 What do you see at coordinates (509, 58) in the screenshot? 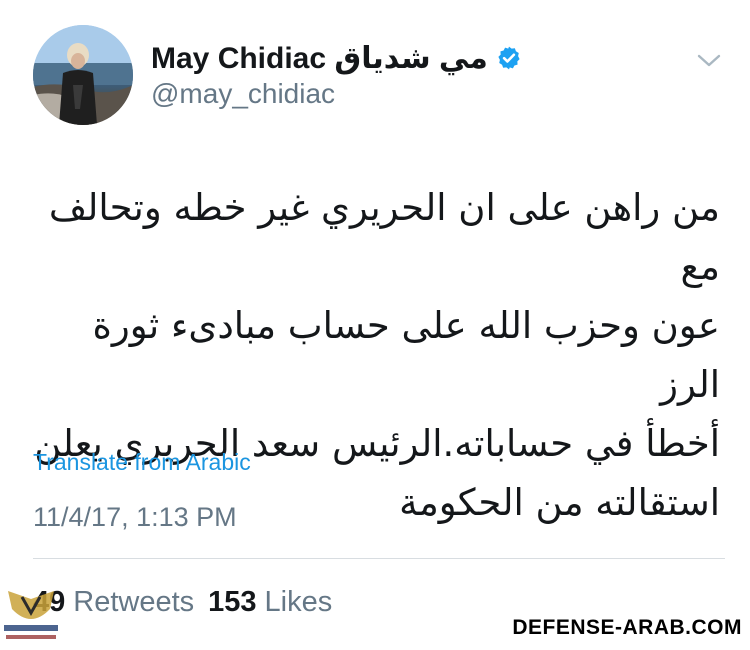
I see `verified-badge-icon` at bounding box center [509, 58].